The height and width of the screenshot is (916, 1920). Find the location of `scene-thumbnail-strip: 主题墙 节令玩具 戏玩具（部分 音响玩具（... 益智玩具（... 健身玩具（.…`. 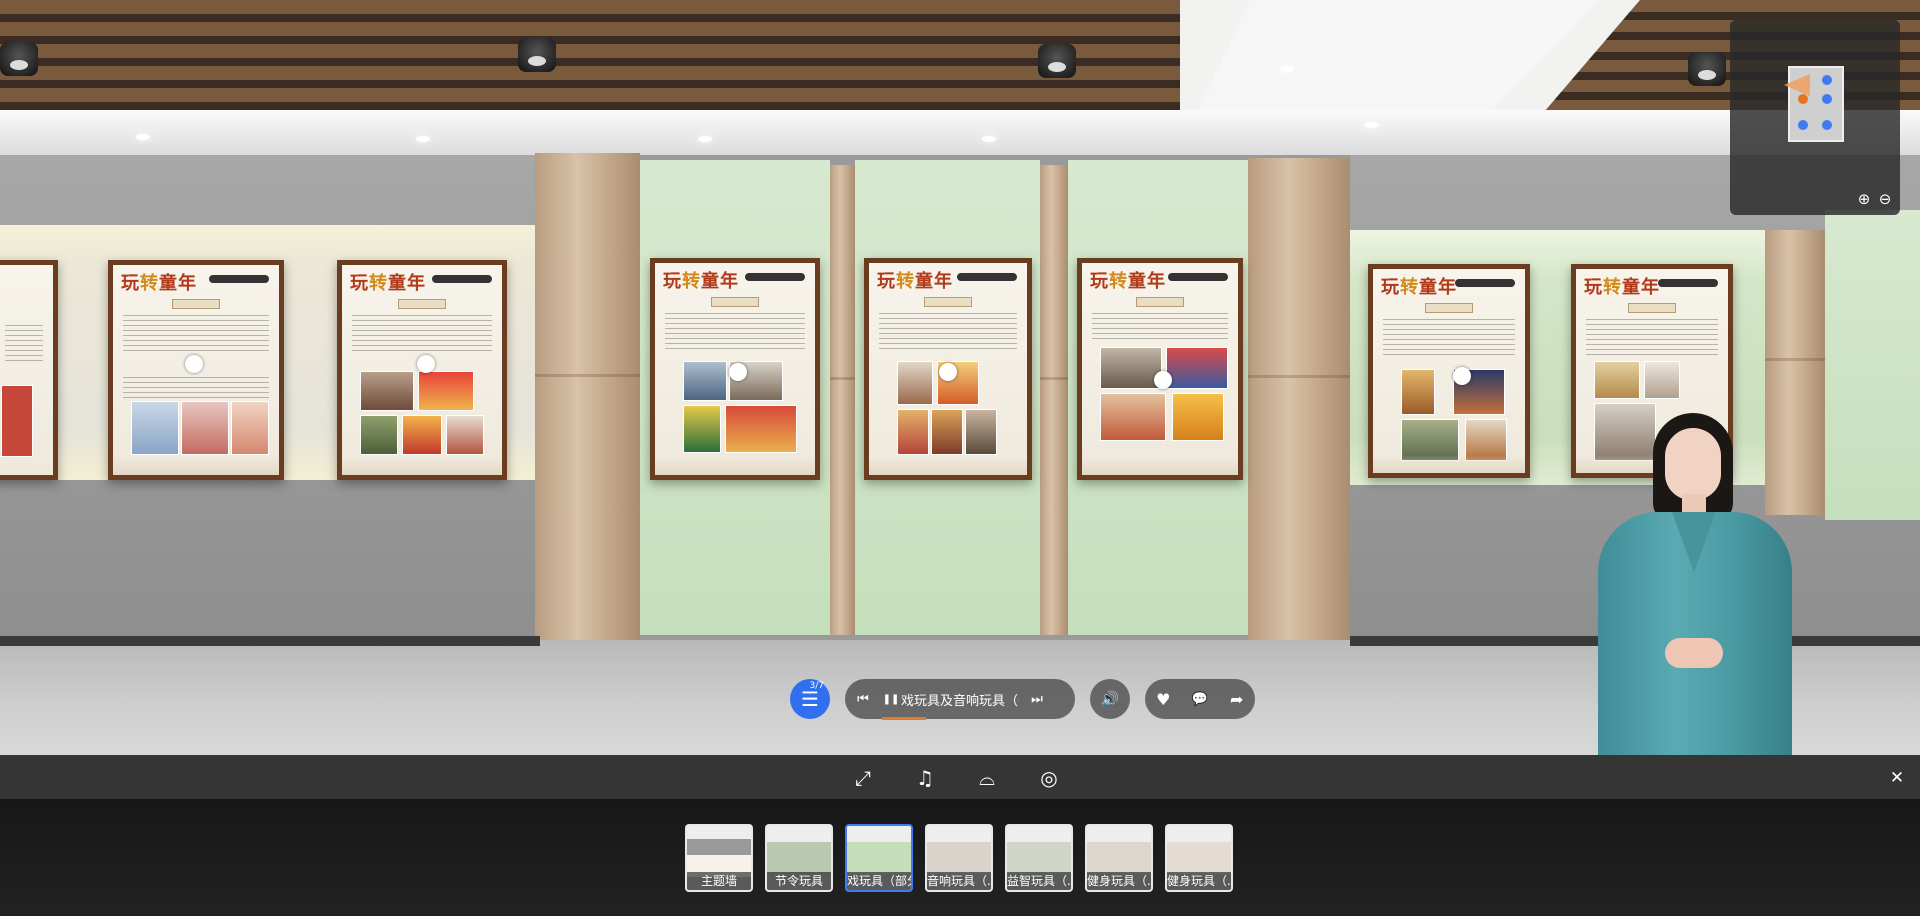

scene-thumbnail-strip: 主题墙 节令玩具 戏玩具（部分 音响玩具（... 益智玩具（... 健身玩具（.… is located at coordinates (960, 857).